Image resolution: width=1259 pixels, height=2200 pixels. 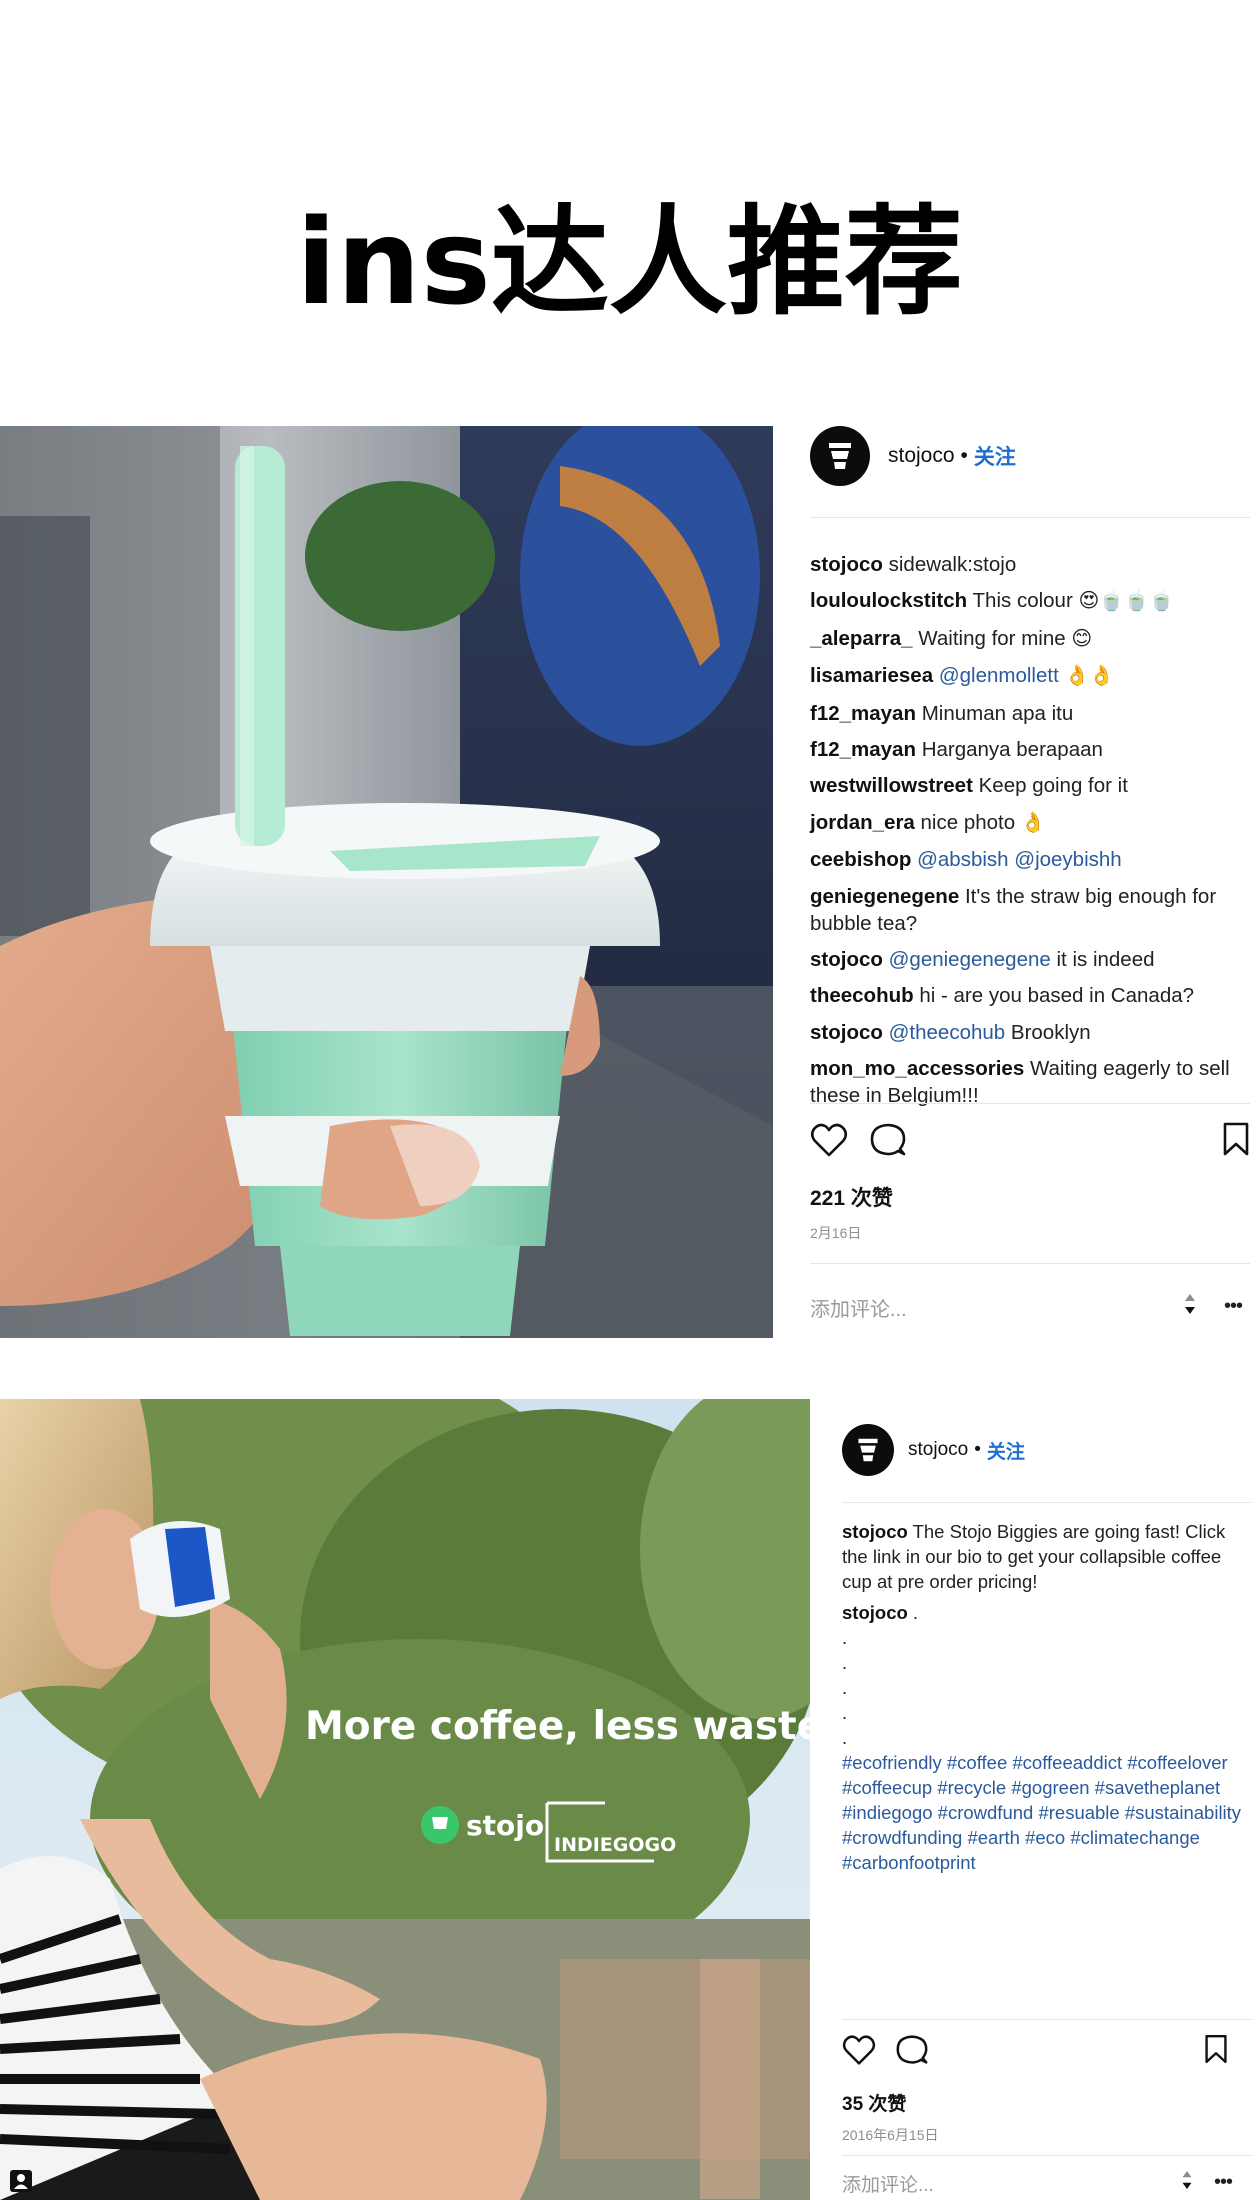 I want to click on emoji-icon: 👌👌, so click(x=1089, y=676).